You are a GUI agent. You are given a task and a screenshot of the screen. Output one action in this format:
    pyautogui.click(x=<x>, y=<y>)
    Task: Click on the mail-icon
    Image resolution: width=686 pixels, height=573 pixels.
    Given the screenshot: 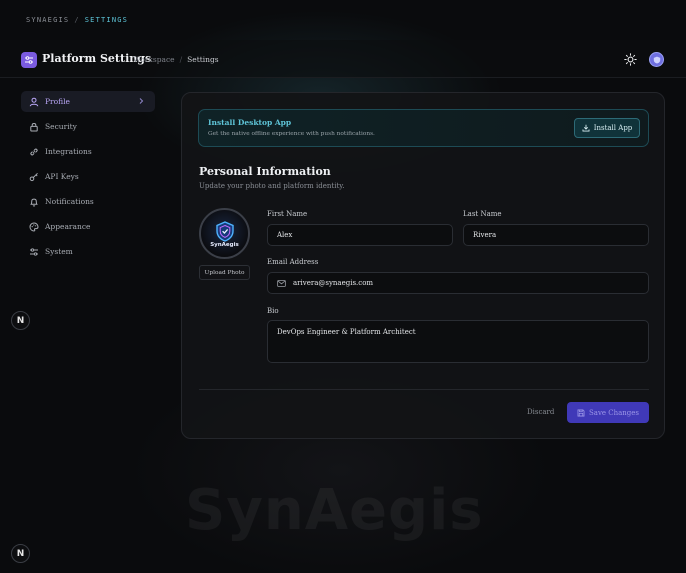 What is the action you would take?
    pyautogui.click(x=281, y=283)
    